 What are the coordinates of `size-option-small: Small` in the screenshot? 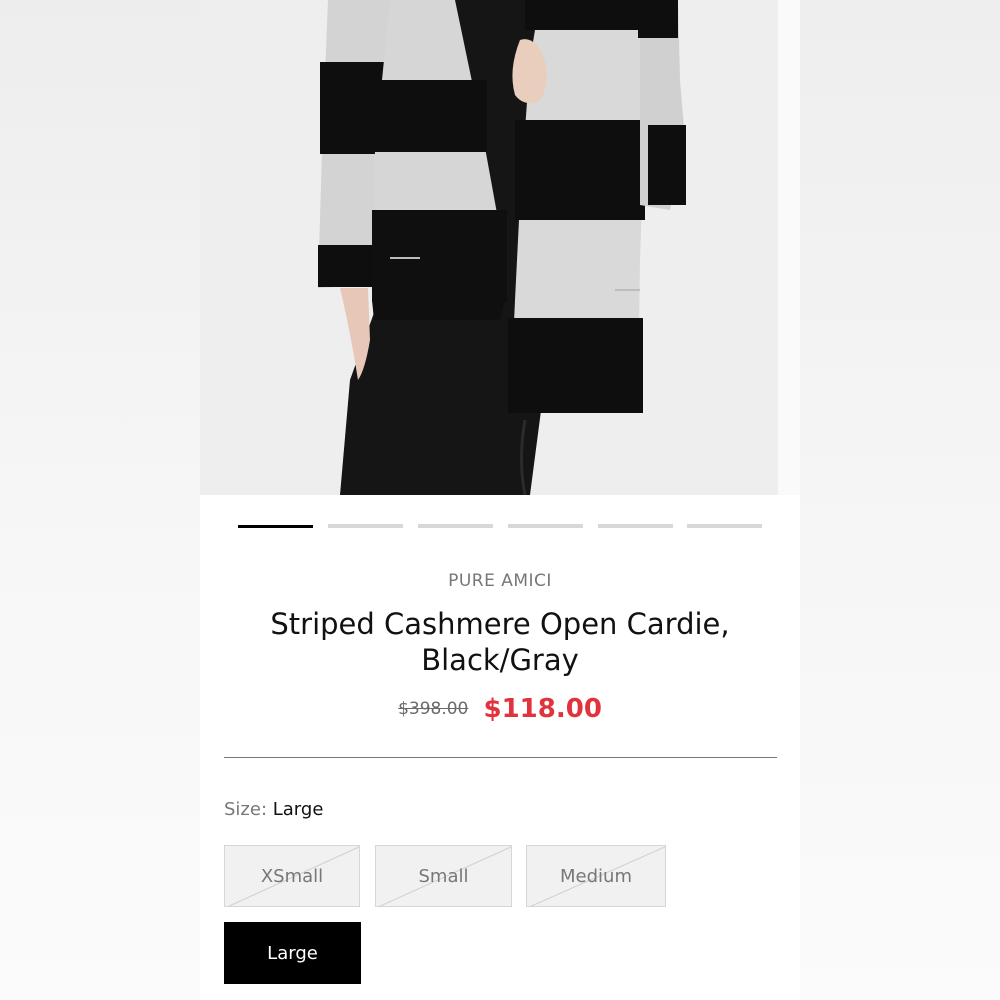 It's located at (443, 876).